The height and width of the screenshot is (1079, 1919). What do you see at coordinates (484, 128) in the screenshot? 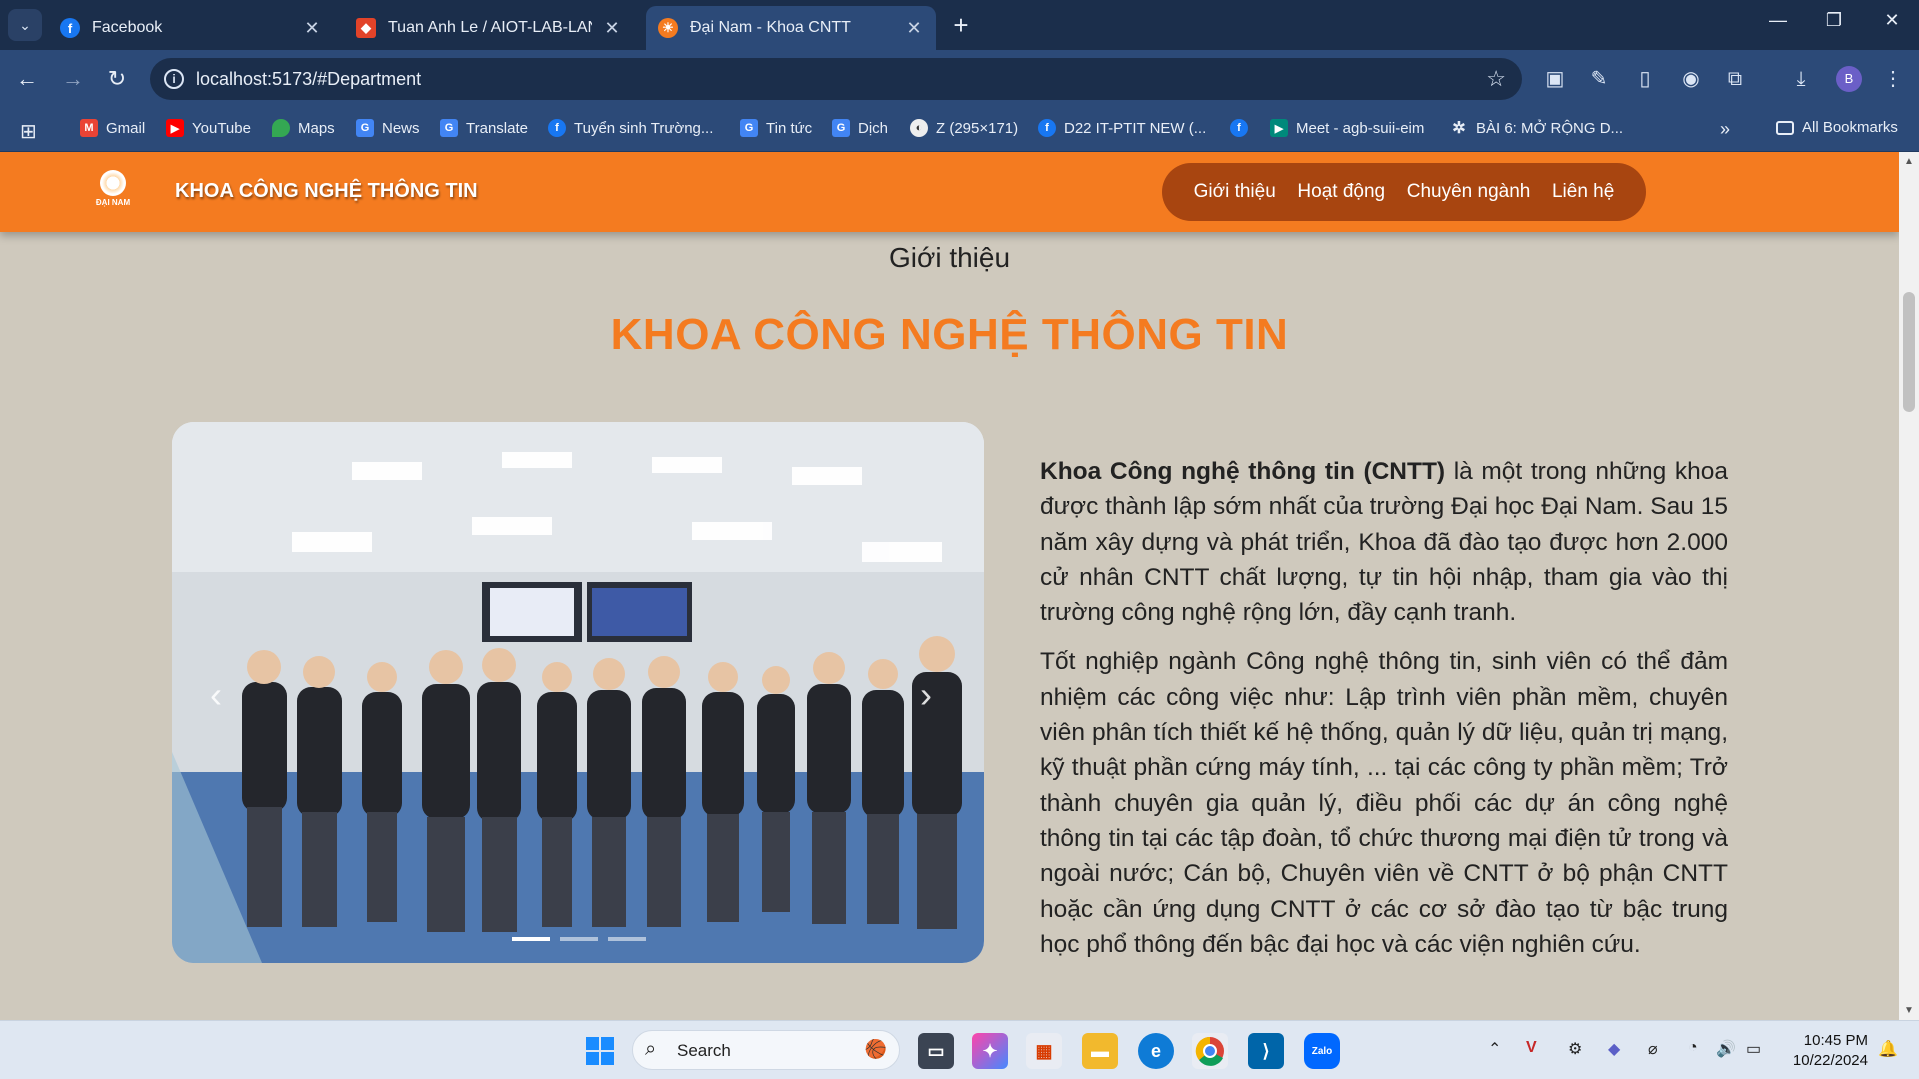
I see `bookmark-translate: G Translate` at bounding box center [484, 128].